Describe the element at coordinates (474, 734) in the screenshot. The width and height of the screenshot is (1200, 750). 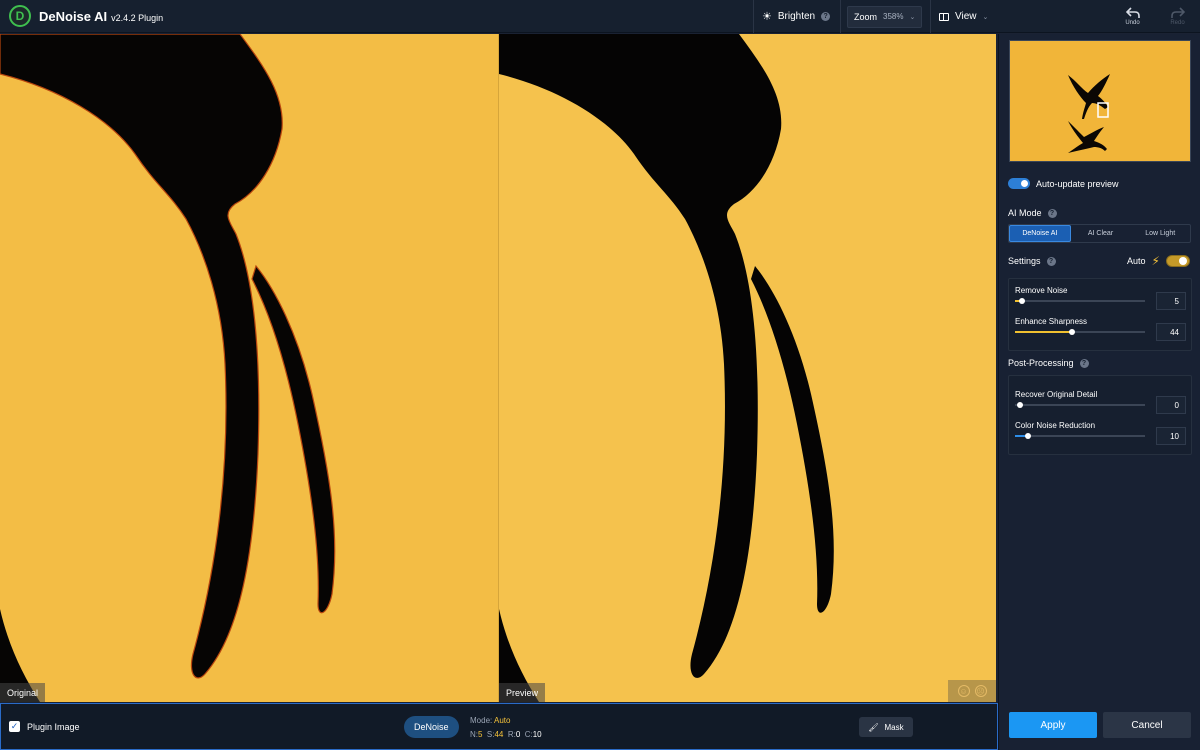
I see `n-label: N:` at that location.